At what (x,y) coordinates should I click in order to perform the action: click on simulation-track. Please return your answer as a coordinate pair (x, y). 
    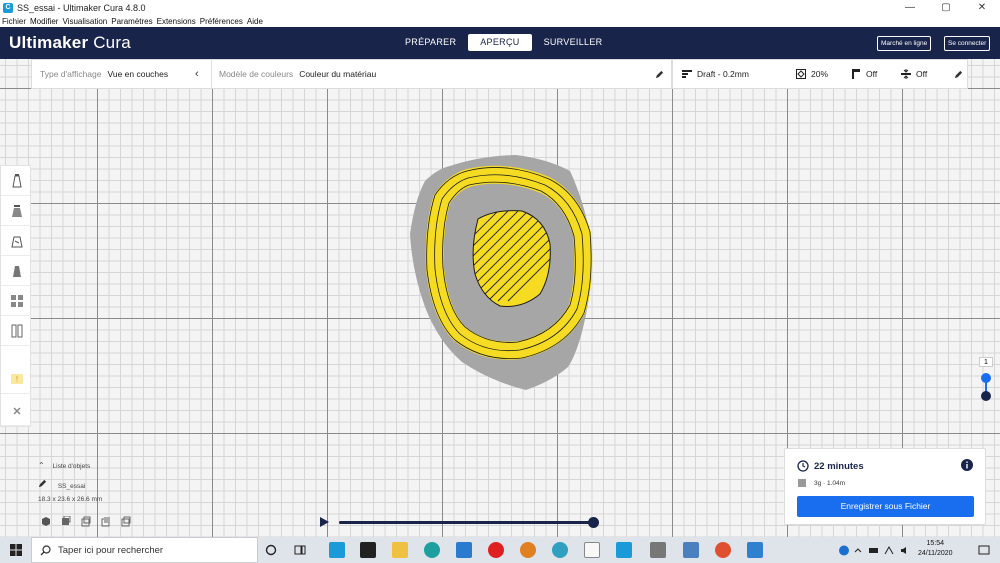
    Looking at the image, I should click on (466, 522).